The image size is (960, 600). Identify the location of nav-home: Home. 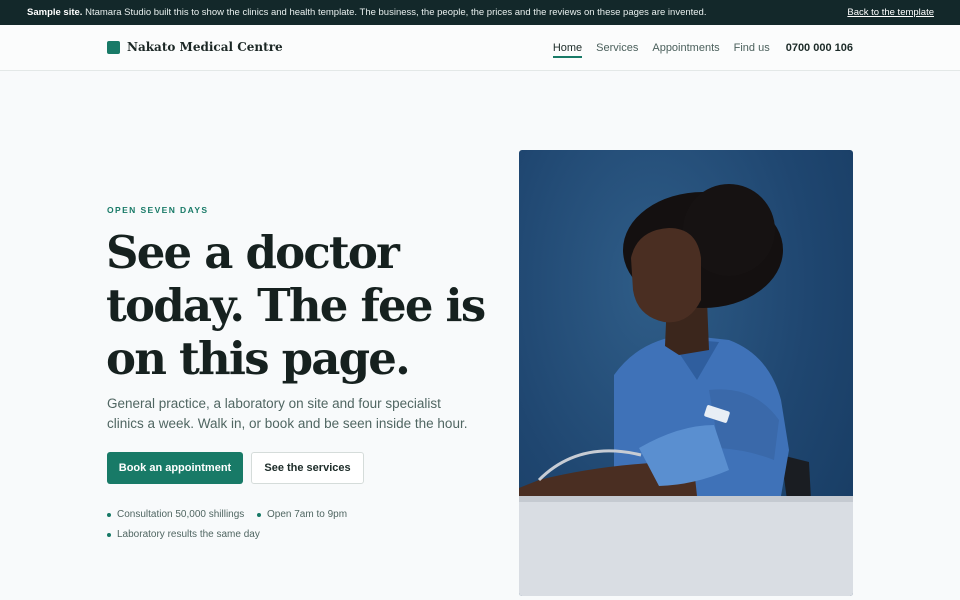
(567, 48).